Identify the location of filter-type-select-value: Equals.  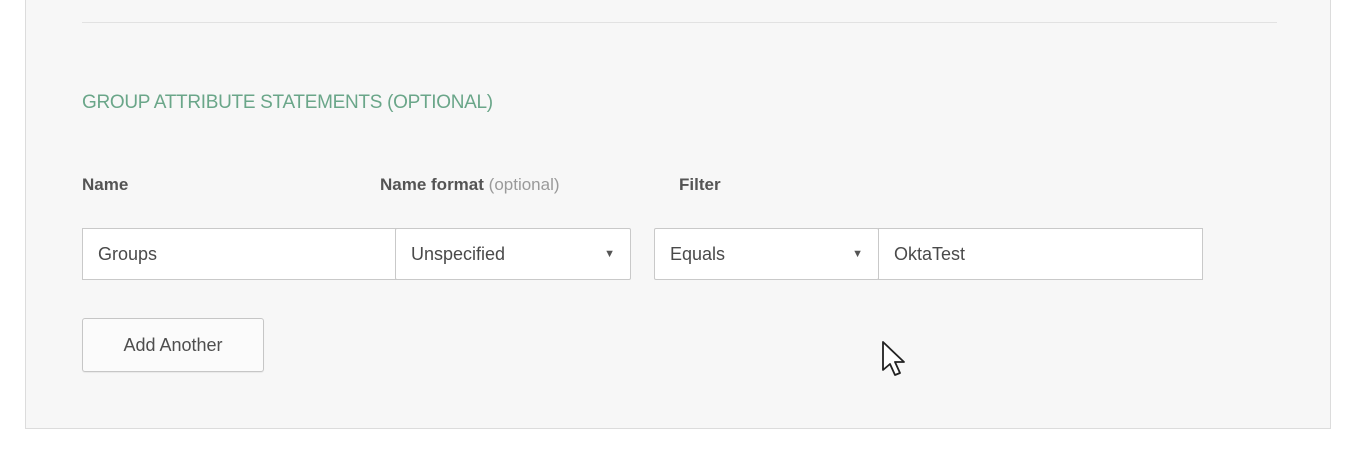
(698, 253).